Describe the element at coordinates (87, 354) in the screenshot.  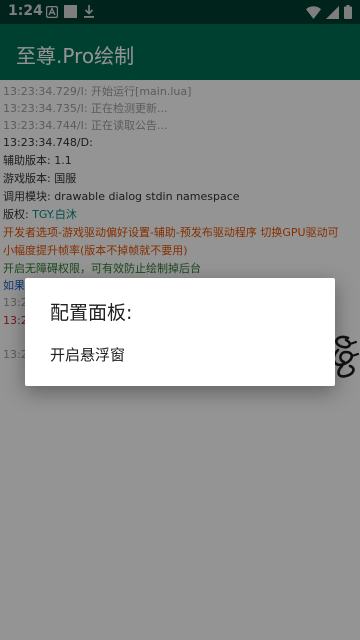
I see `dialog-option-open-floating-window: 开启悬浮窗` at that location.